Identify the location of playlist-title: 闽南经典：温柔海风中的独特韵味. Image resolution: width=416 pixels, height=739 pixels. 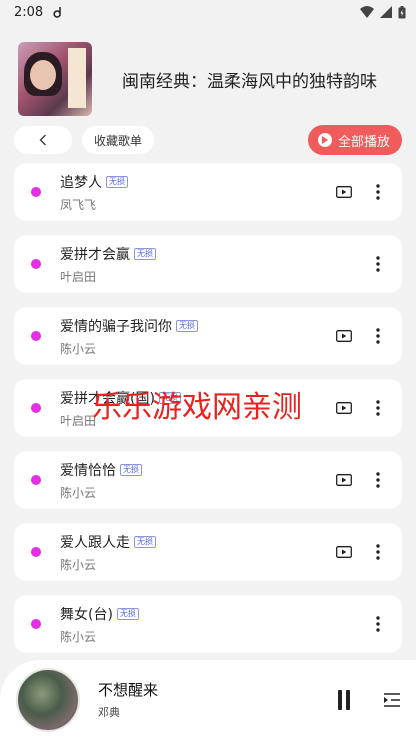
(249, 81).